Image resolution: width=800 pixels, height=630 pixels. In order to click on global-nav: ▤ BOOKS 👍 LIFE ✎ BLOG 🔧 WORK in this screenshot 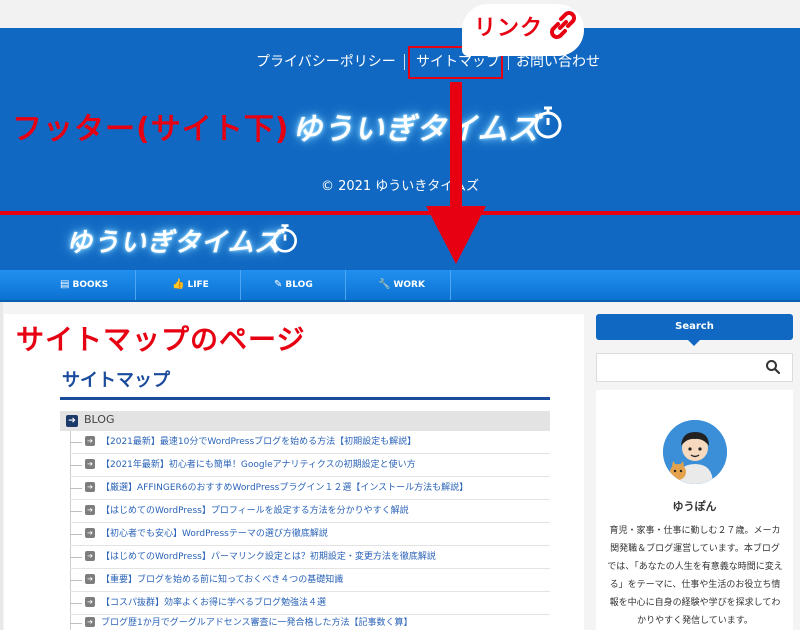, I will do `click(400, 286)`.